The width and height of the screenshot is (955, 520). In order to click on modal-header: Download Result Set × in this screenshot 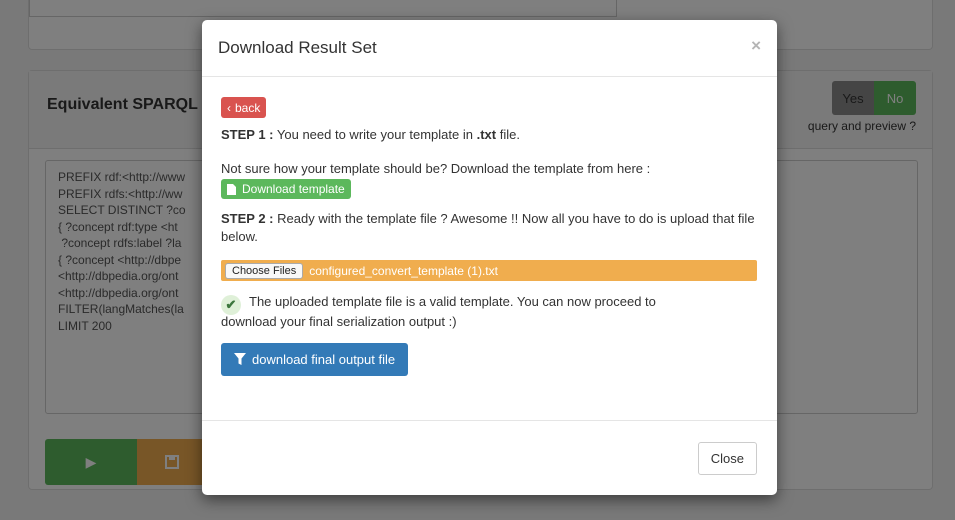, I will do `click(489, 48)`.